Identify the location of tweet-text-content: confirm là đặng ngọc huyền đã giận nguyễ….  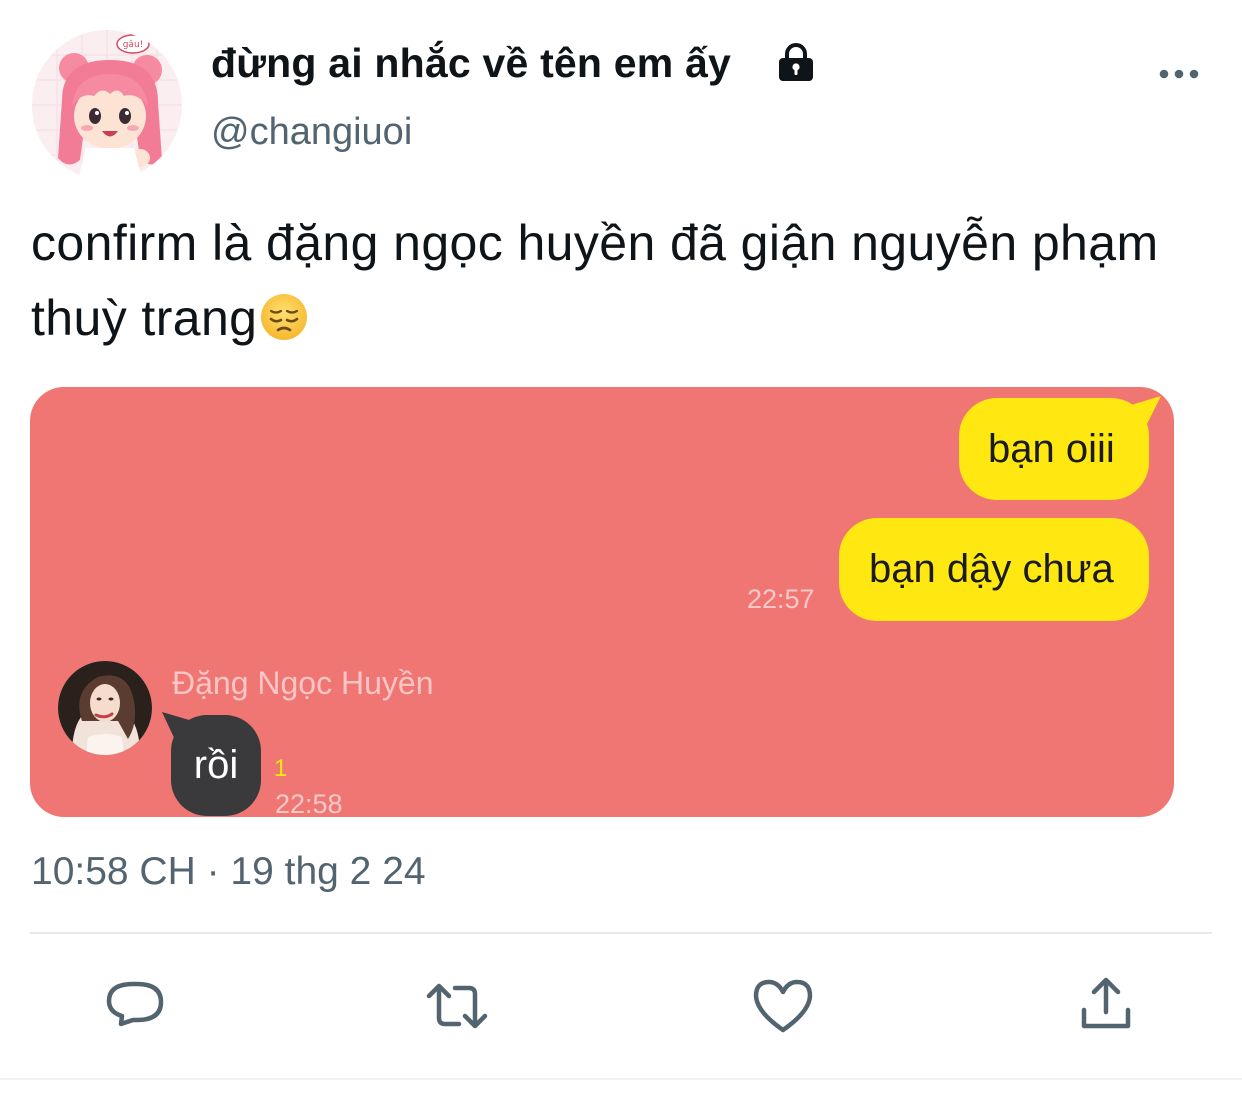
(595, 280).